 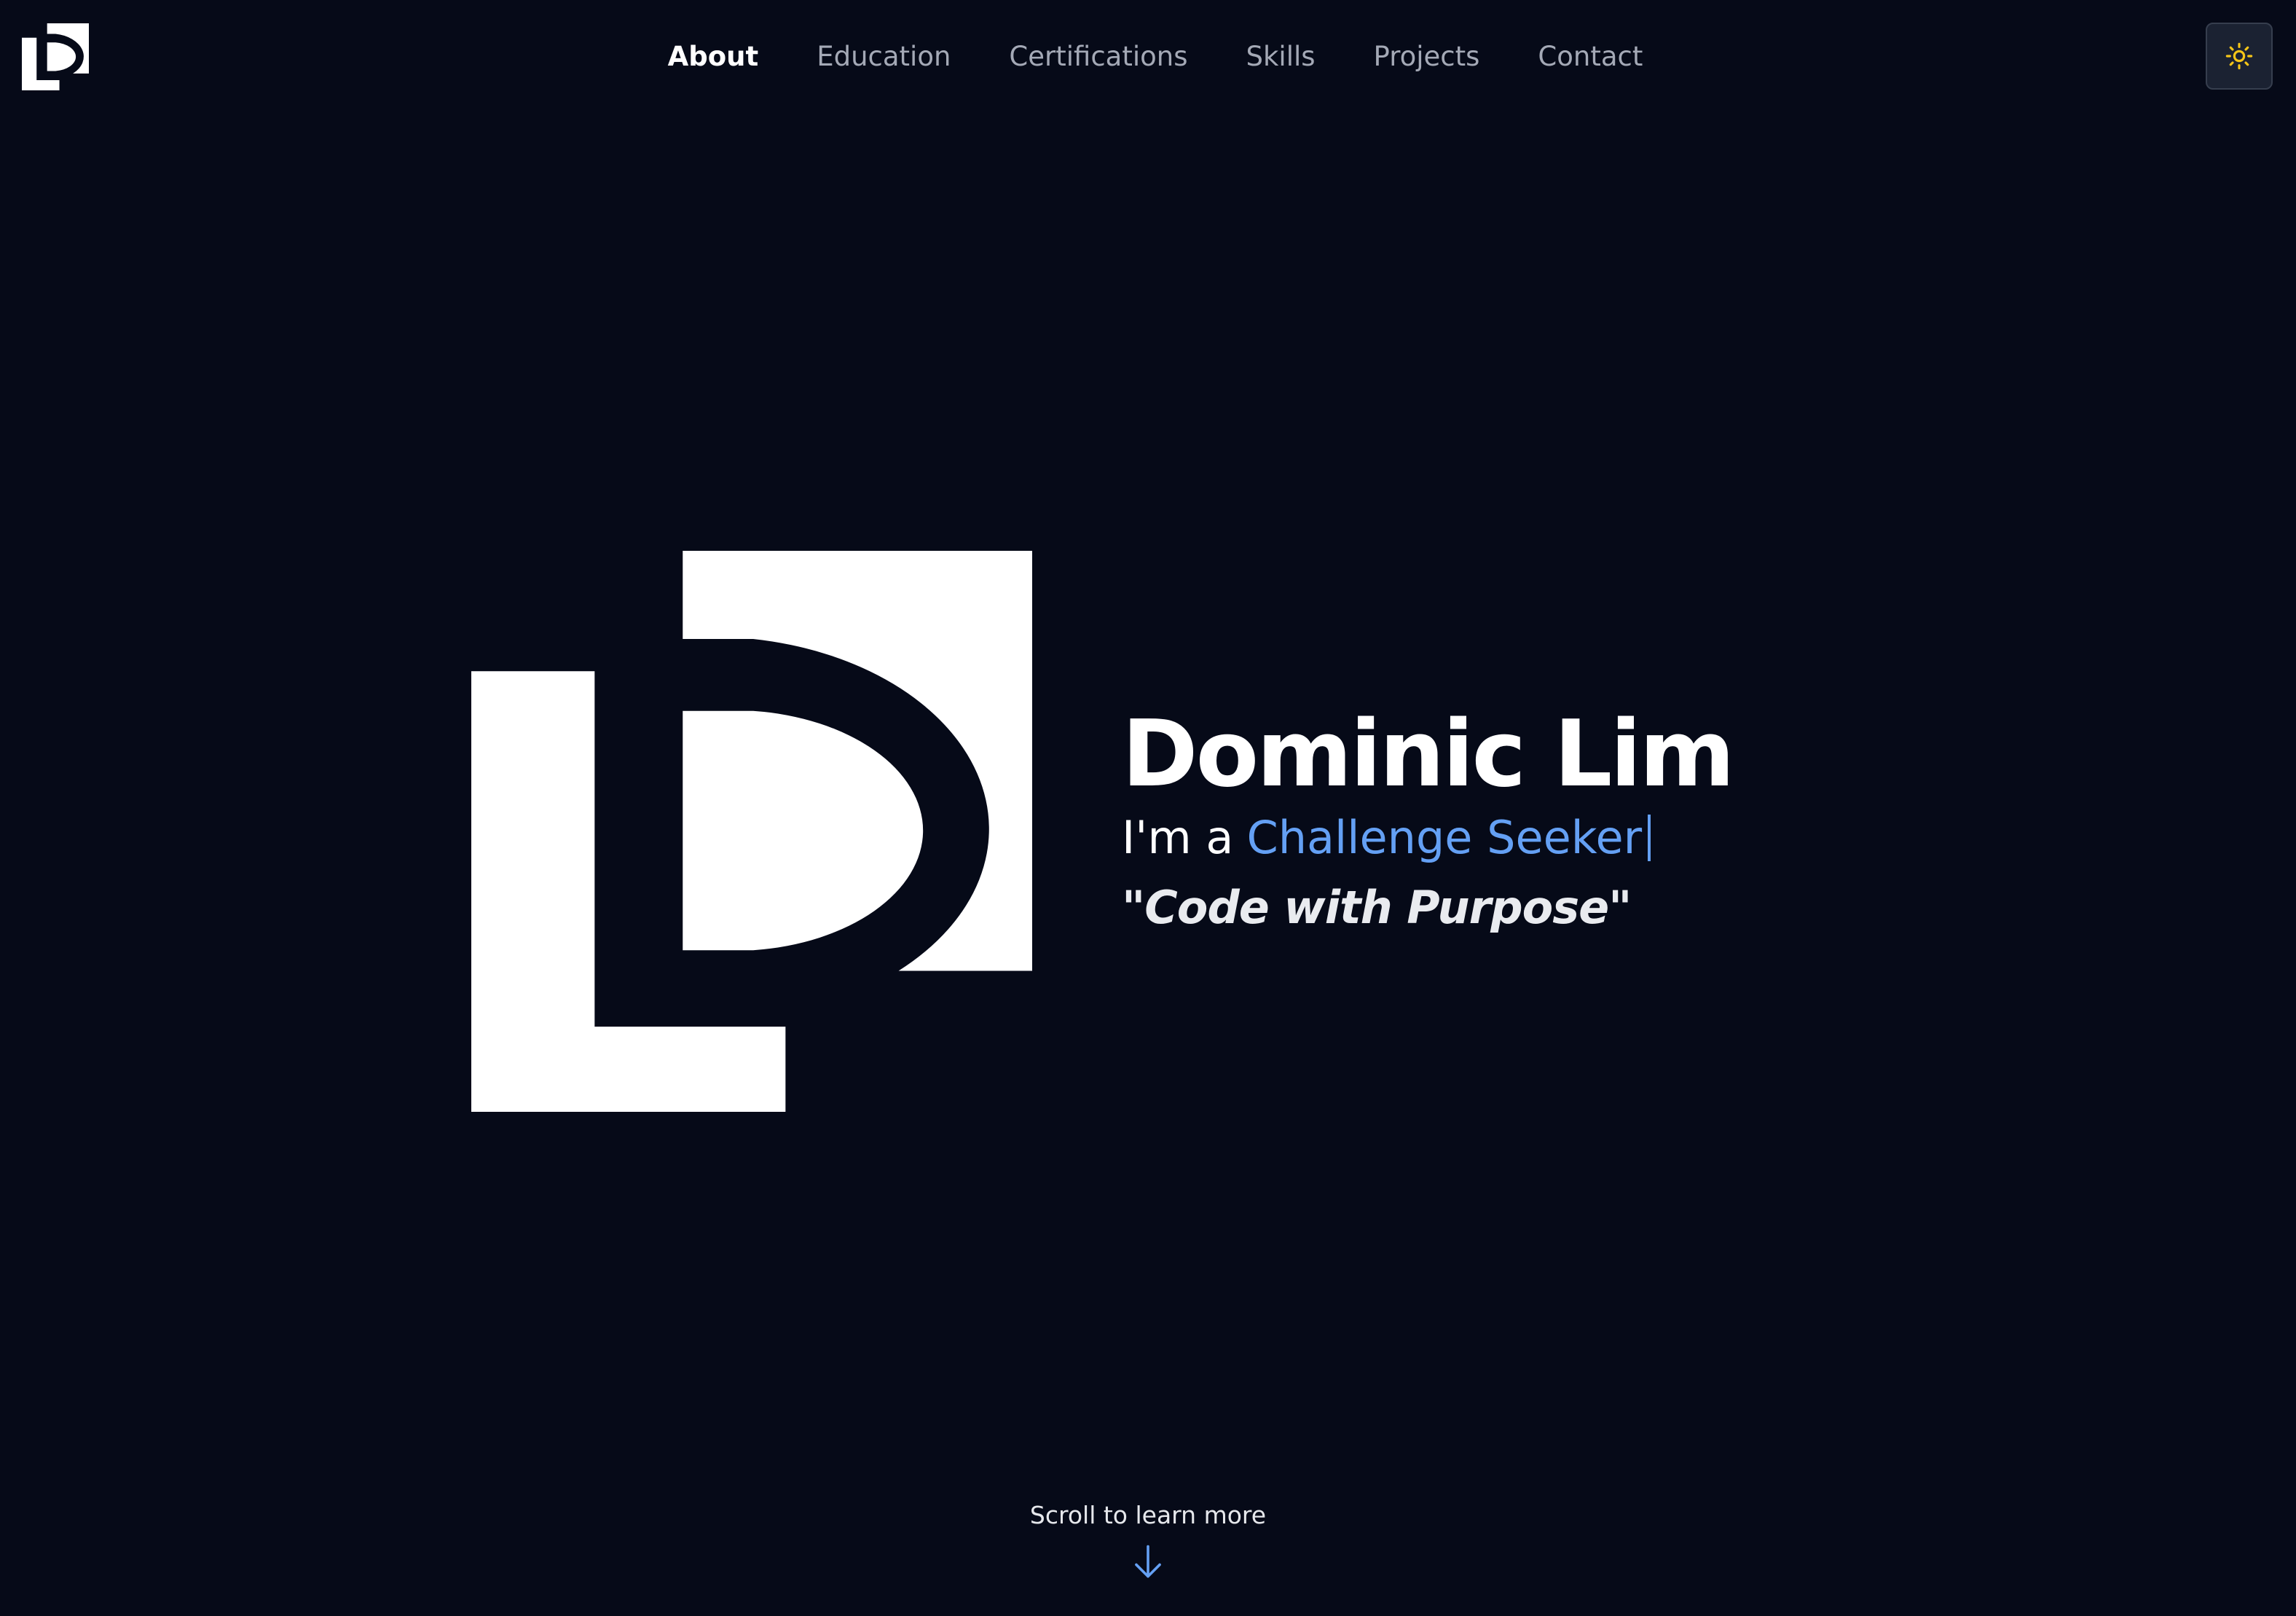 I want to click on nav-link-about: About, so click(x=713, y=56).